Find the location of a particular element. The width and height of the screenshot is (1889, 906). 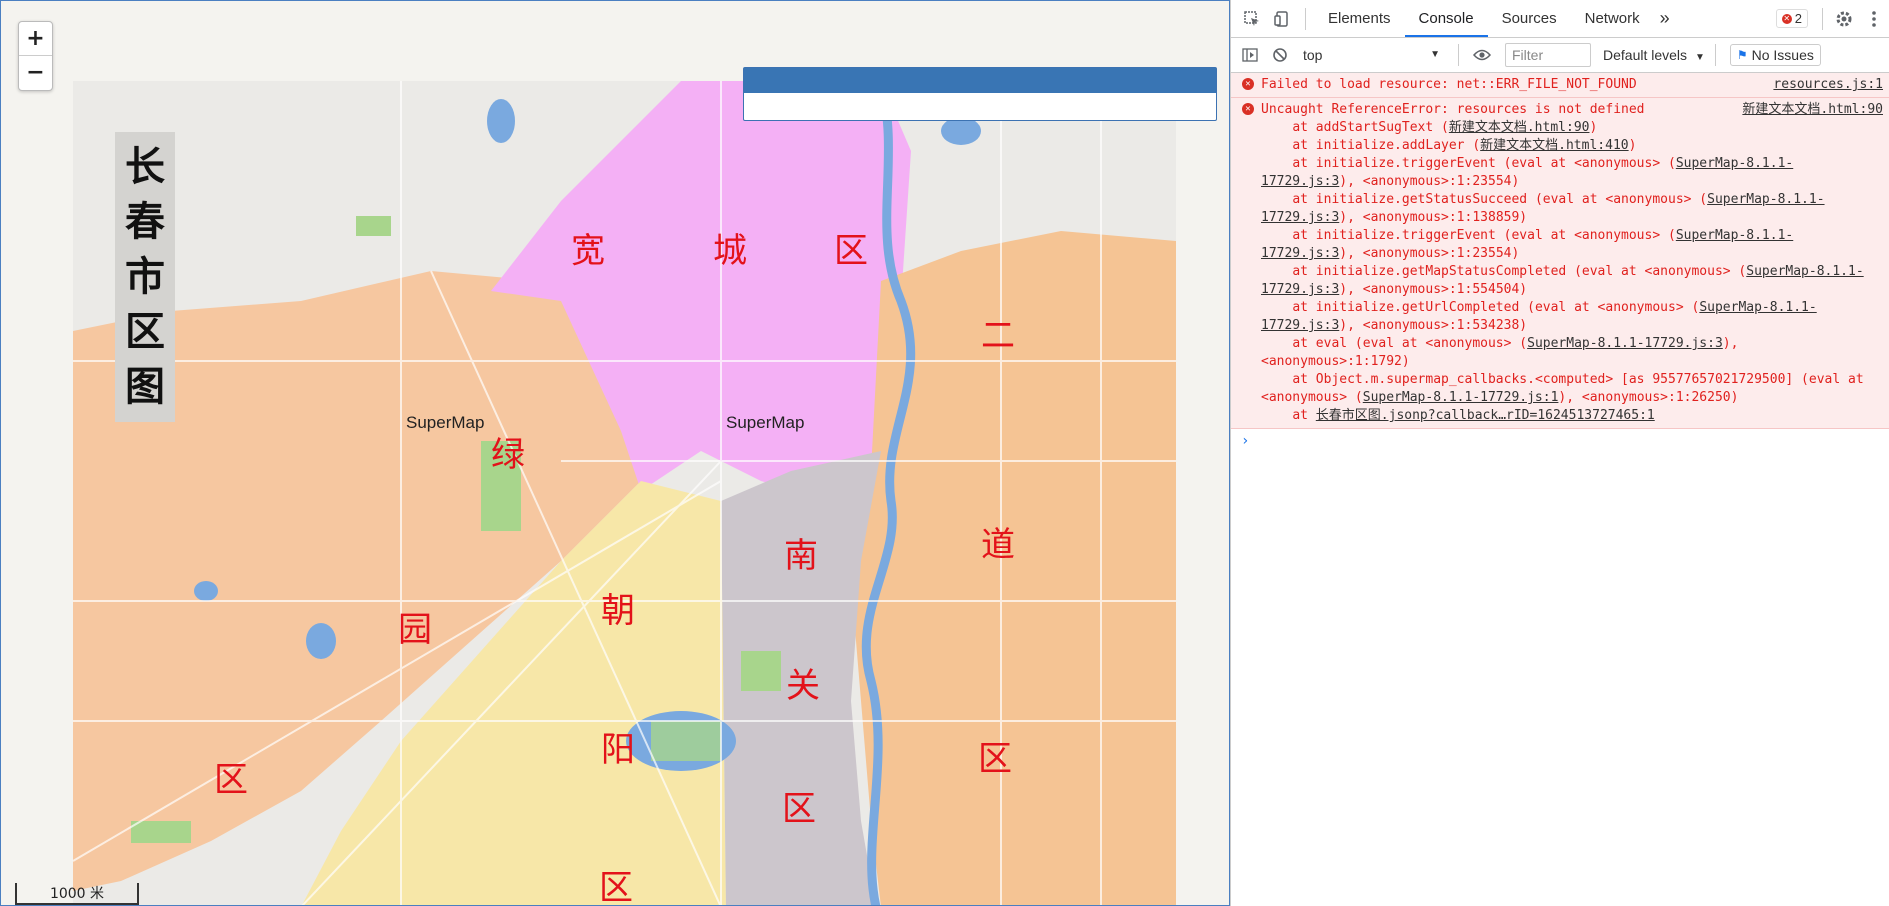

zoom-out-button: − is located at coordinates (35, 72).